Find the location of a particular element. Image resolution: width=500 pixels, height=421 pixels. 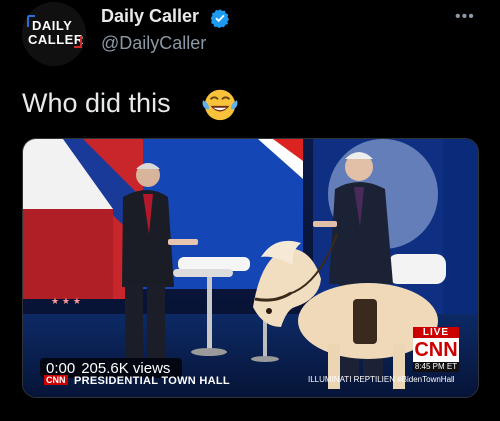

live-channel-bug: LIVE CNN 8:45 PM ET is located at coordinates (436, 349).